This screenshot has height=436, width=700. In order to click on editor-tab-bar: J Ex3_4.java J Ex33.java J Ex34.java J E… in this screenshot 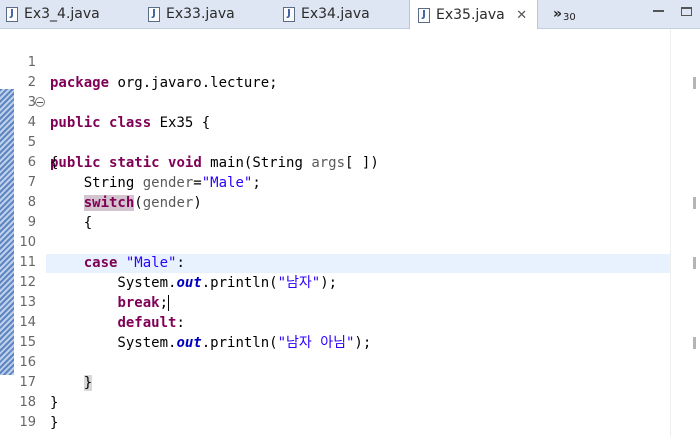, I will do `click(350, 15)`.